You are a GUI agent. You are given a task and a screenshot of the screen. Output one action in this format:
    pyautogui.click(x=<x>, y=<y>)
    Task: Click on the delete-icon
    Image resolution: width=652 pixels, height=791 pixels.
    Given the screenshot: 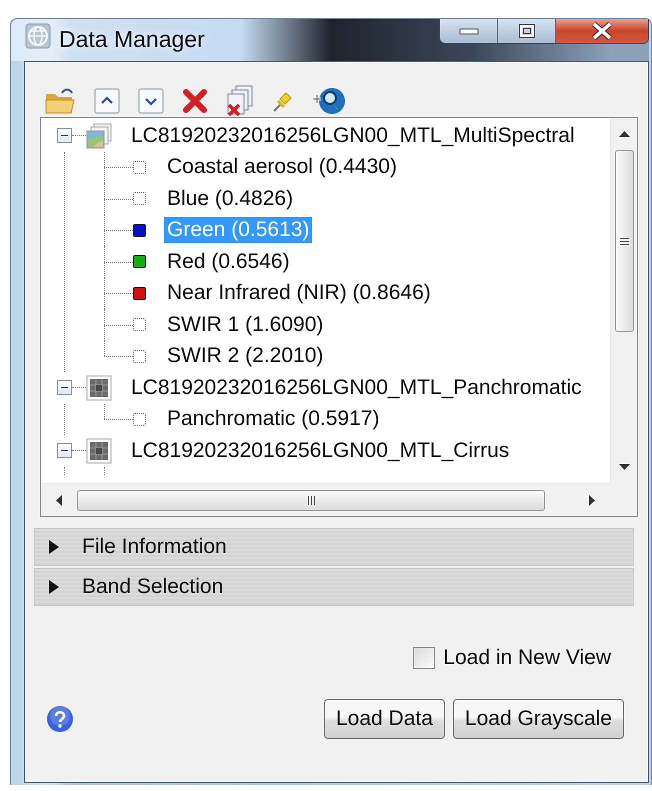 What is the action you would take?
    pyautogui.click(x=195, y=101)
    